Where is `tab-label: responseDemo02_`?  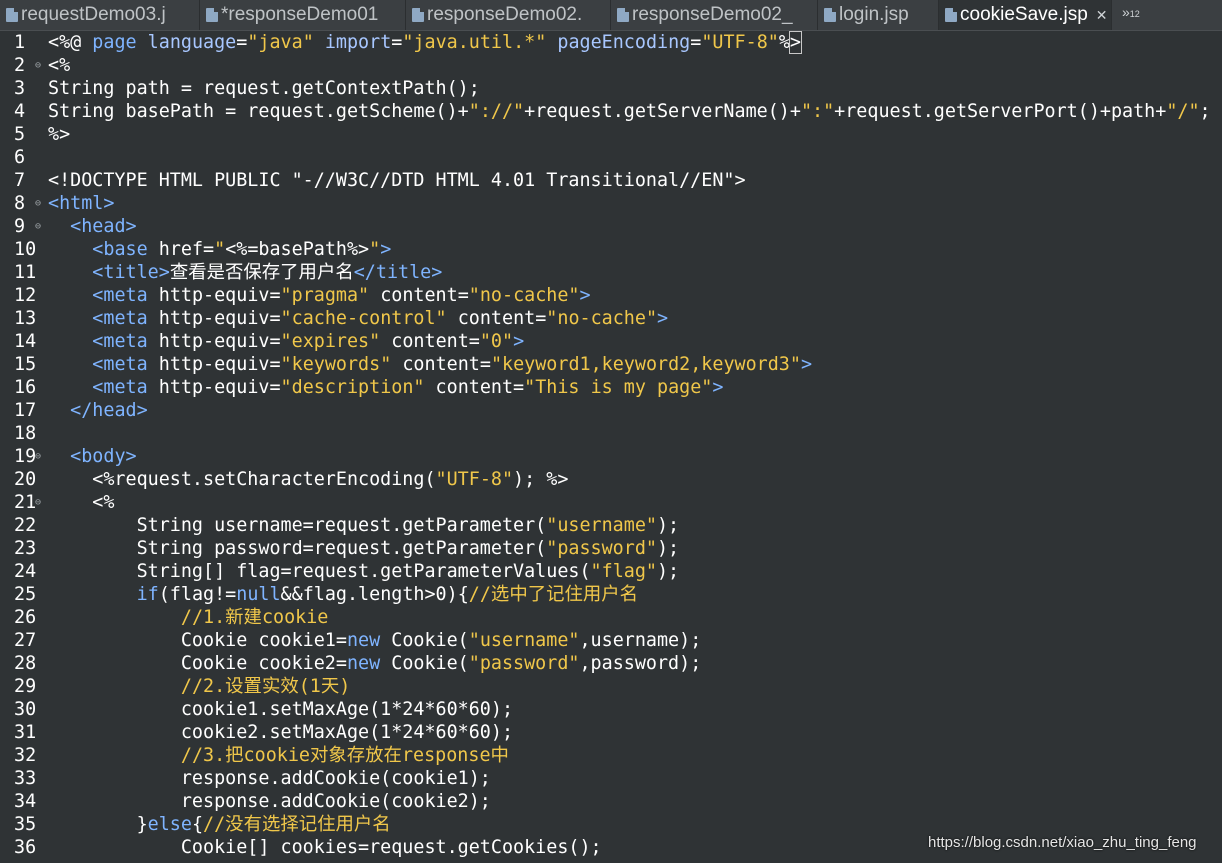 tab-label: responseDemo02_ is located at coordinates (712, 14).